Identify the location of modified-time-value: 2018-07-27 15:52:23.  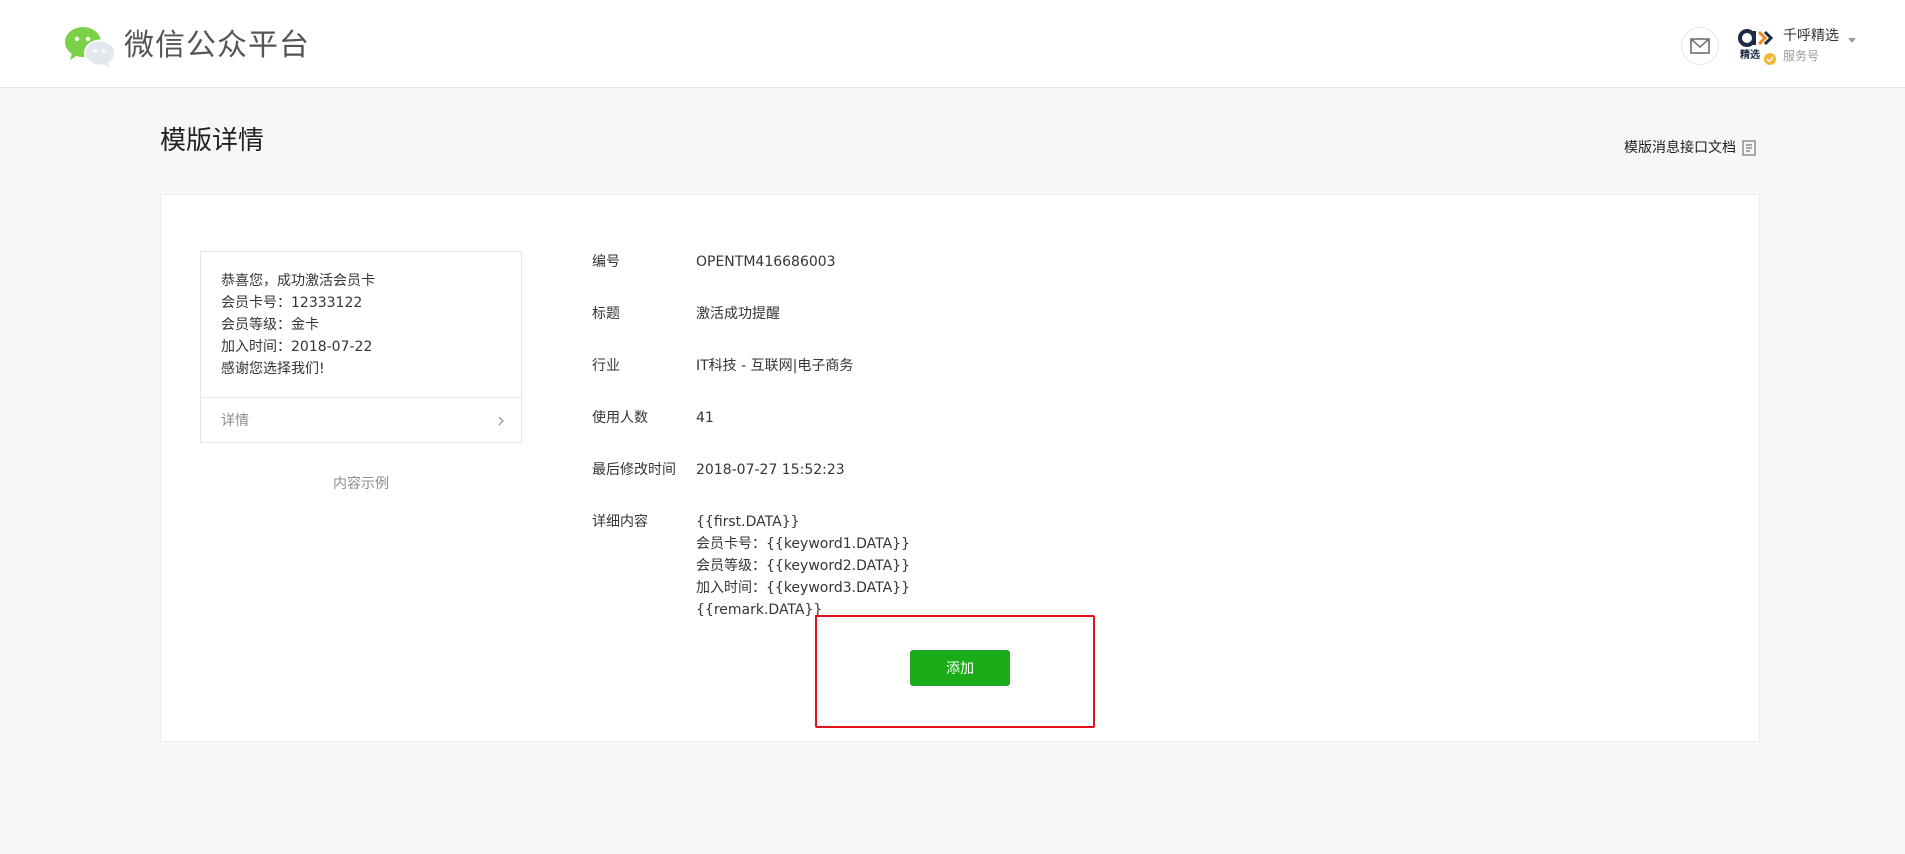
(770, 470).